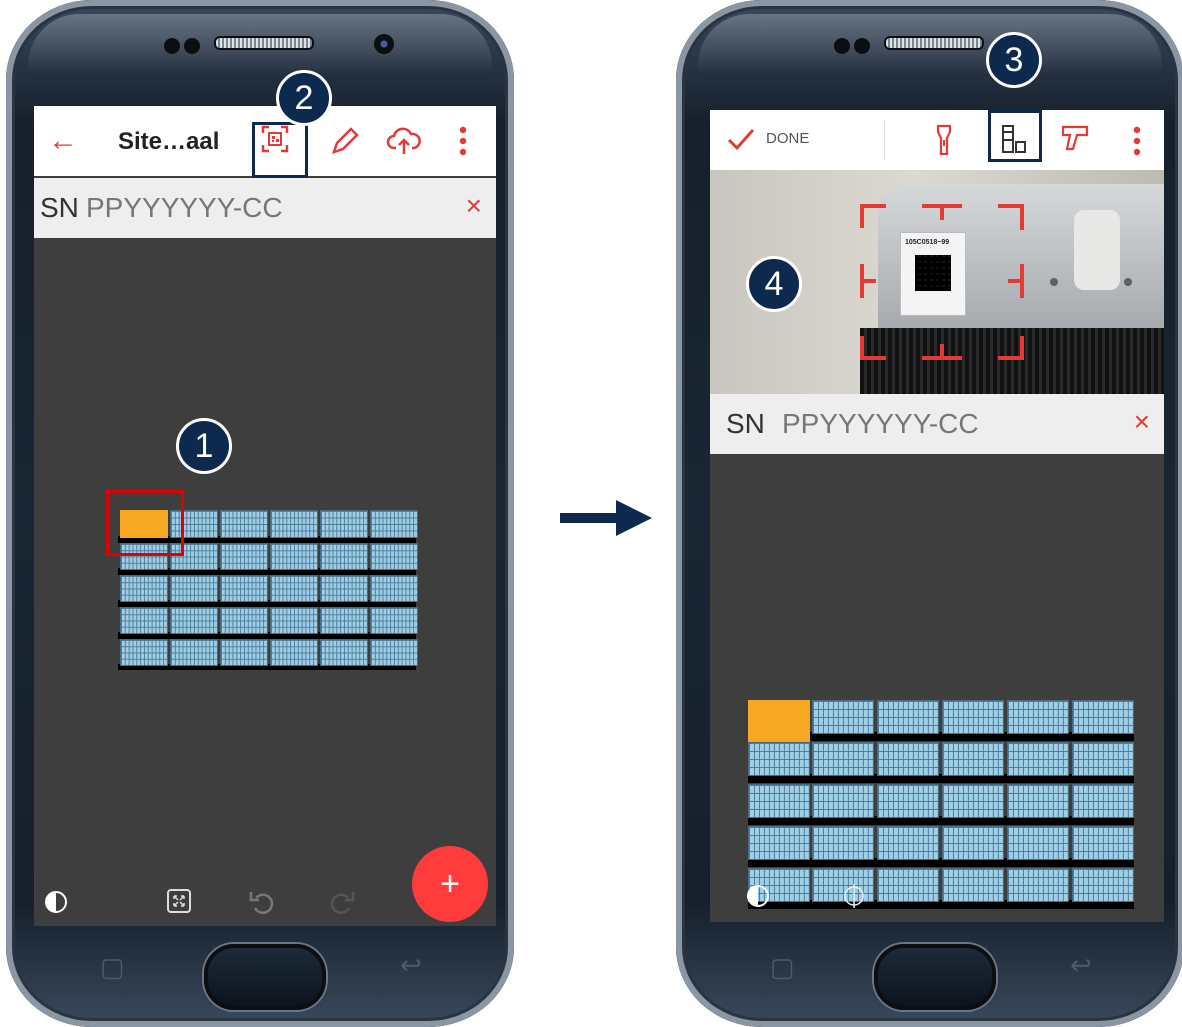  Describe the element at coordinates (342, 904) in the screenshot. I see `redo-icon` at that location.